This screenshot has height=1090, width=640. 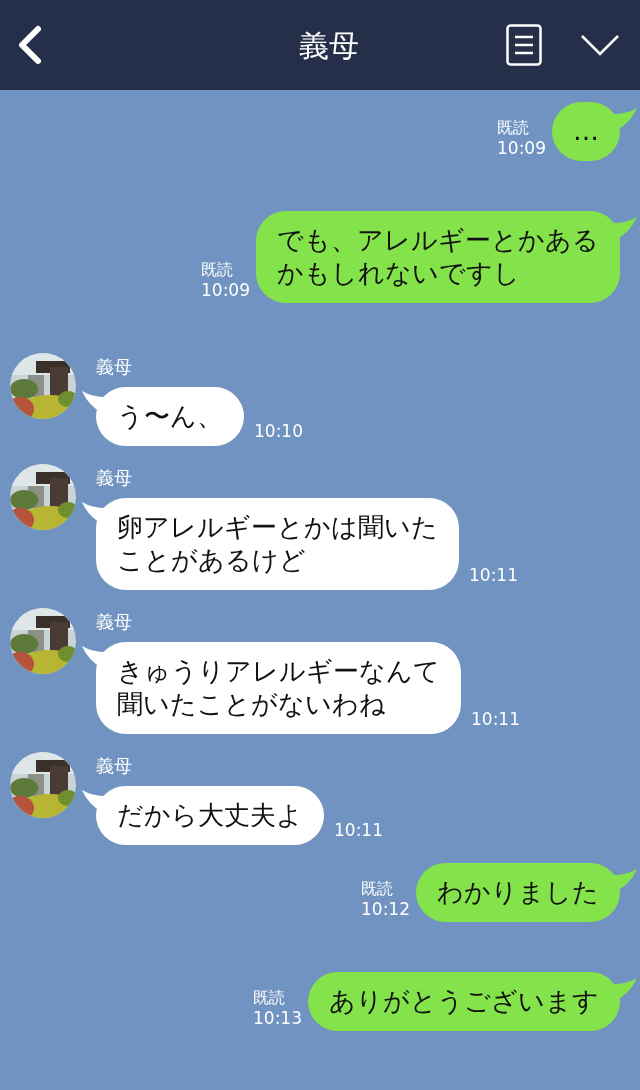 What do you see at coordinates (277, 1018) in the screenshot?
I see `message-time: 10:13` at bounding box center [277, 1018].